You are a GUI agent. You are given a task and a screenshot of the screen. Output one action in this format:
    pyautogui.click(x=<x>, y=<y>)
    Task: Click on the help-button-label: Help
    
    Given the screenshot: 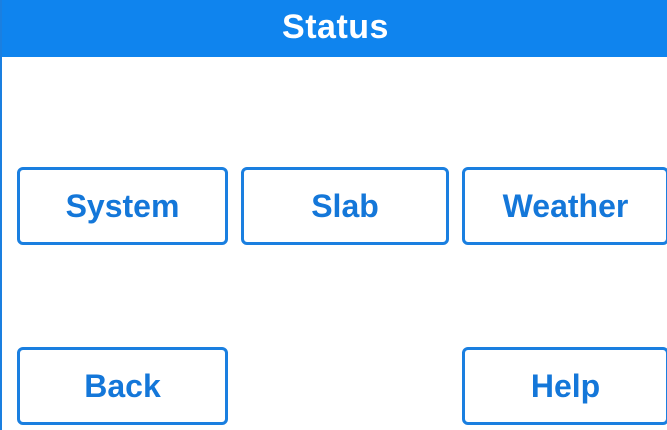 What is the action you would take?
    pyautogui.click(x=565, y=386)
    